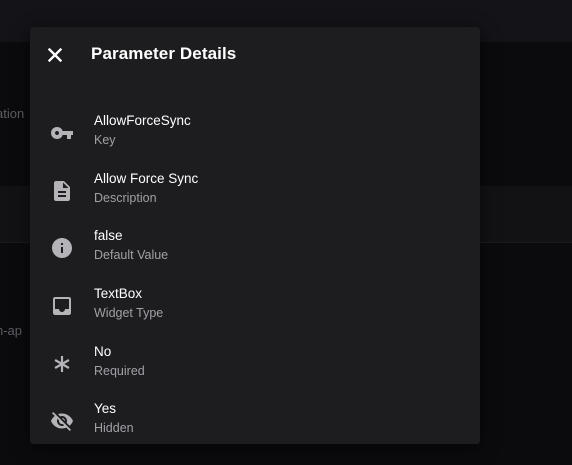 The height and width of the screenshot is (465, 572). What do you see at coordinates (142, 120) in the screenshot?
I see `item-value: AllowForceSync` at bounding box center [142, 120].